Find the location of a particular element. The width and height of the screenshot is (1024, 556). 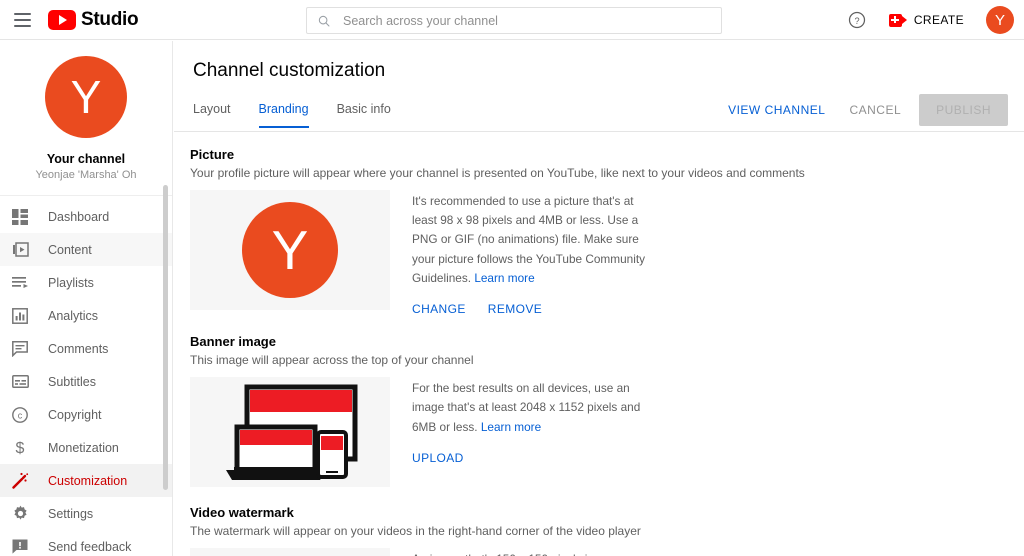

channel-avatar: Y is located at coordinates (86, 97).